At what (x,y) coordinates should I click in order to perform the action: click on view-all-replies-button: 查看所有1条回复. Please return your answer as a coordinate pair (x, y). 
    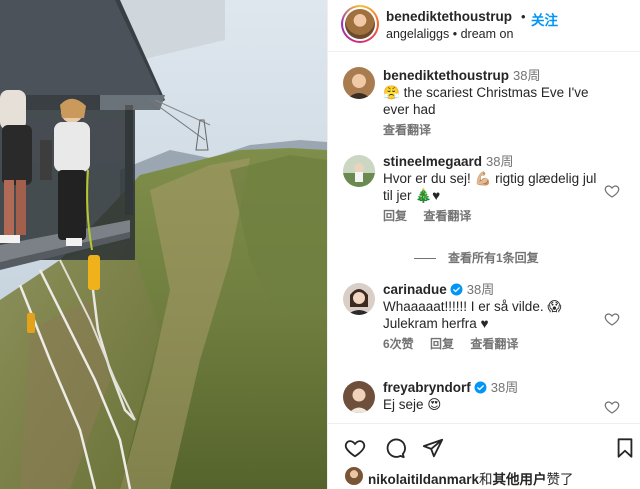
    Looking at the image, I should click on (493, 257).